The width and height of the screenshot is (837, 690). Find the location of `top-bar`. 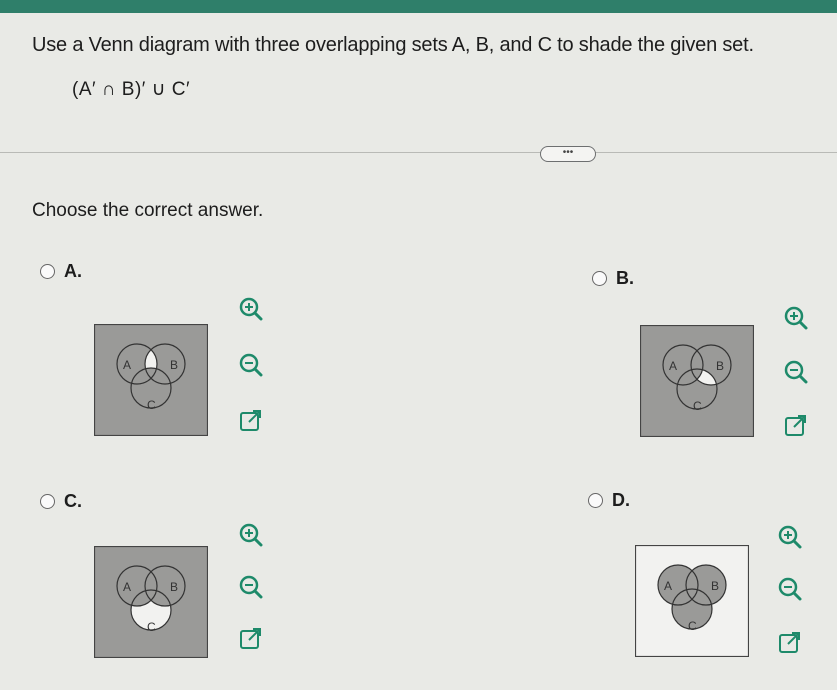

top-bar is located at coordinates (418, 6).